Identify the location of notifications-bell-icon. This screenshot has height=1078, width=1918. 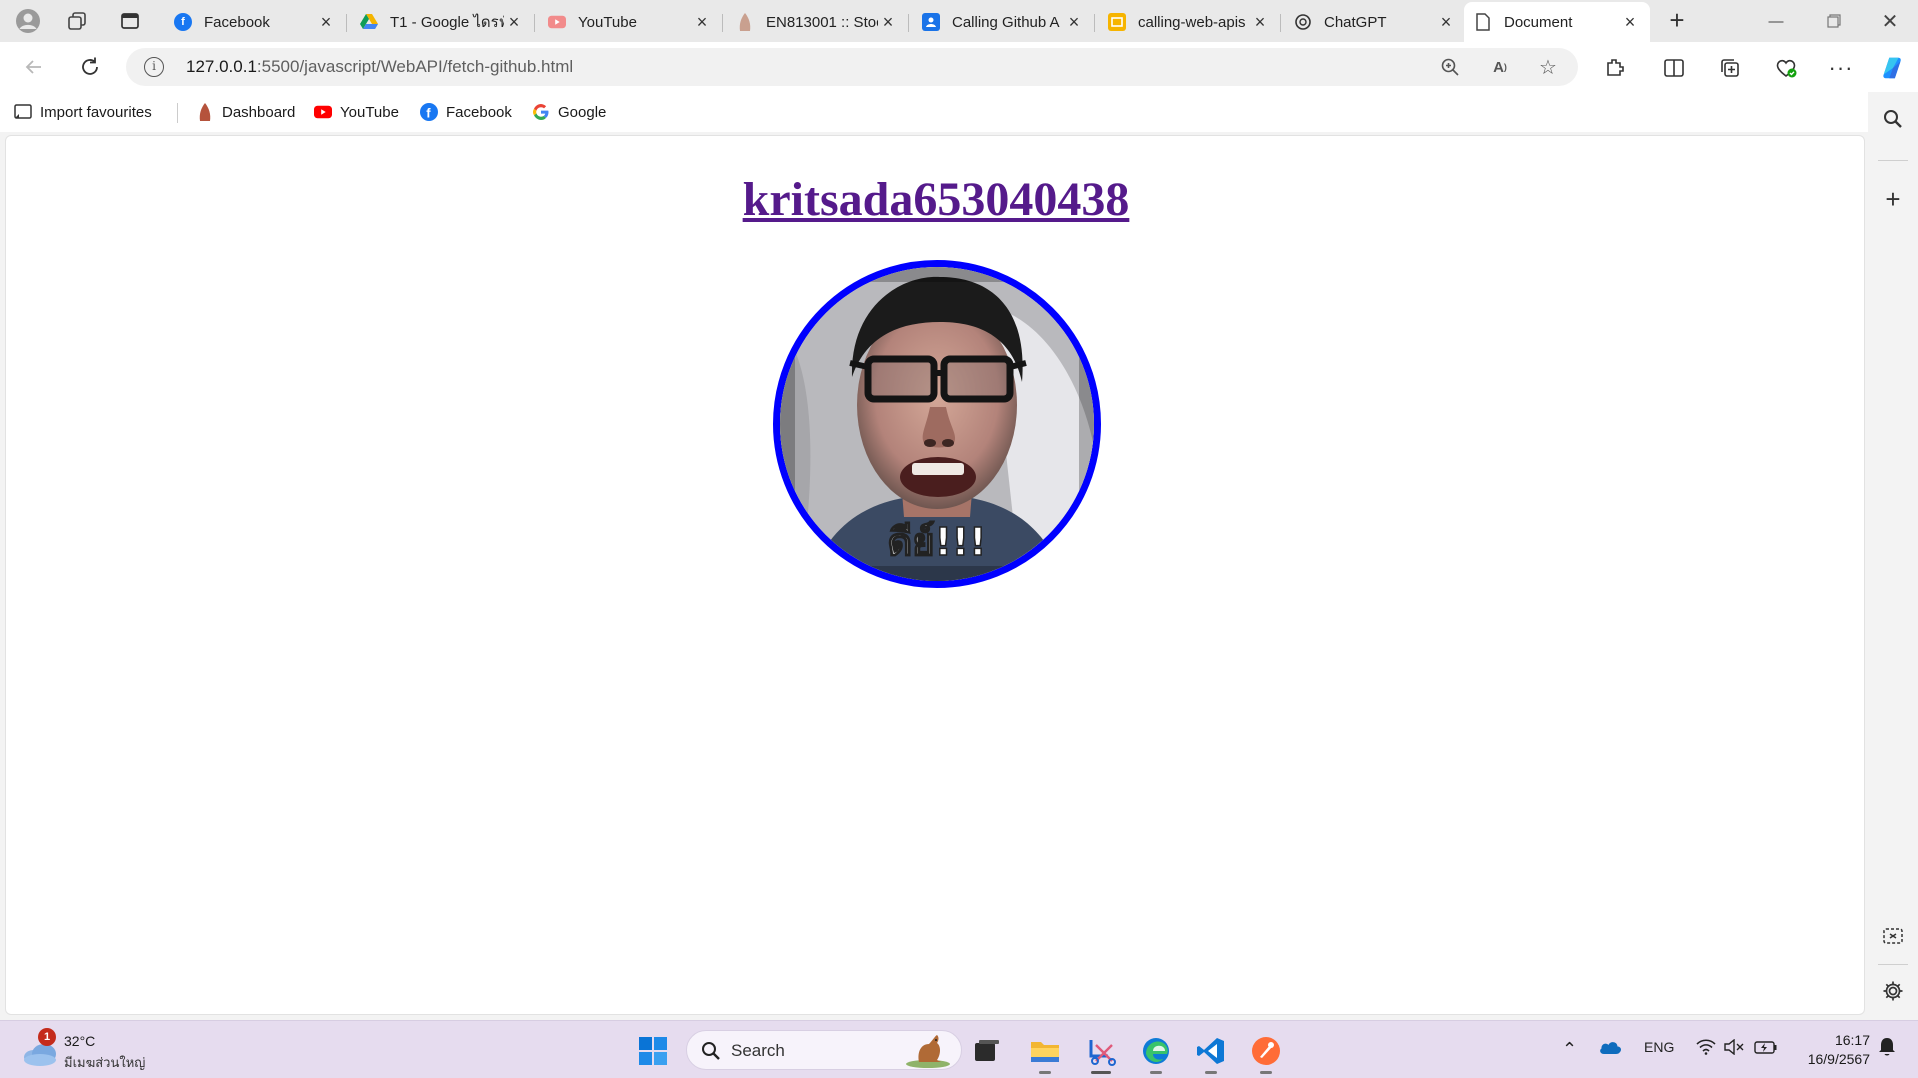
(1887, 1049).